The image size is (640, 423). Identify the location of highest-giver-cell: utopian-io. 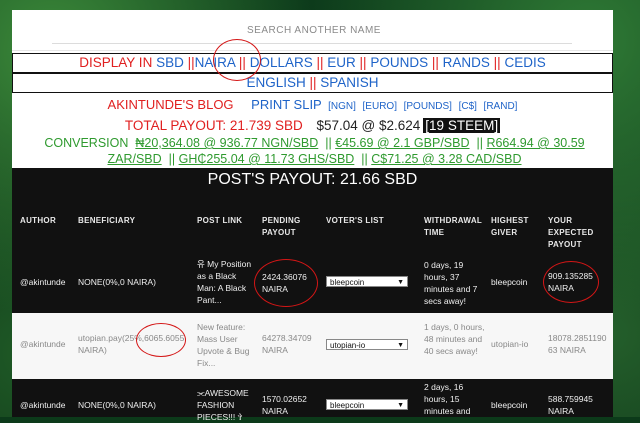
(510, 344).